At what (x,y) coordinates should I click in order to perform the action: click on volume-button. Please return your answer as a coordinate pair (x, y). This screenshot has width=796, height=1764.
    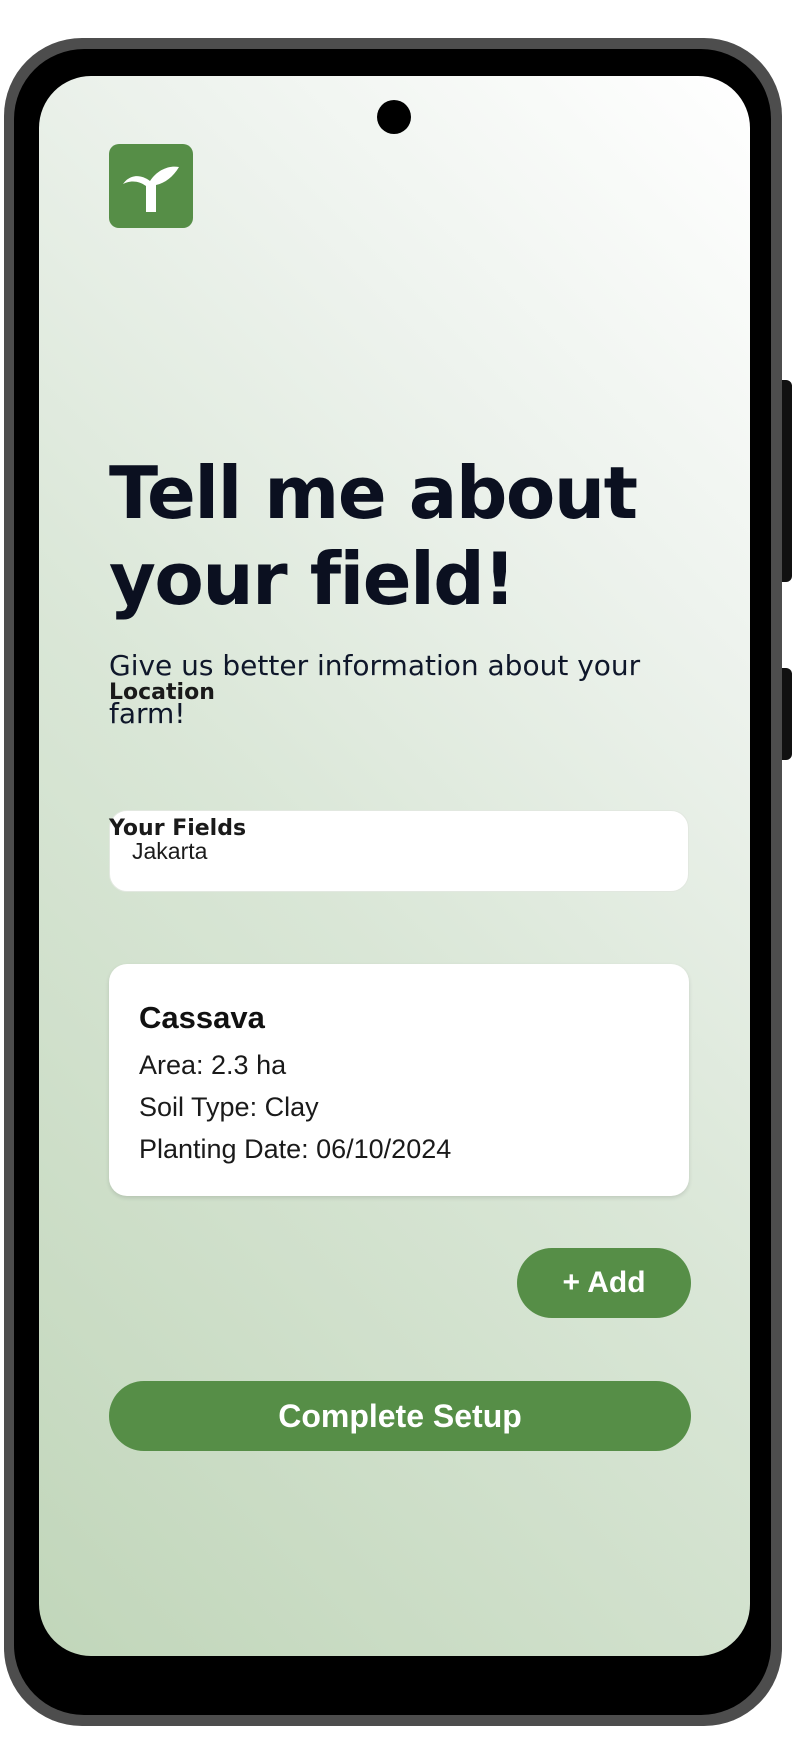
    Looking at the image, I should click on (787, 714).